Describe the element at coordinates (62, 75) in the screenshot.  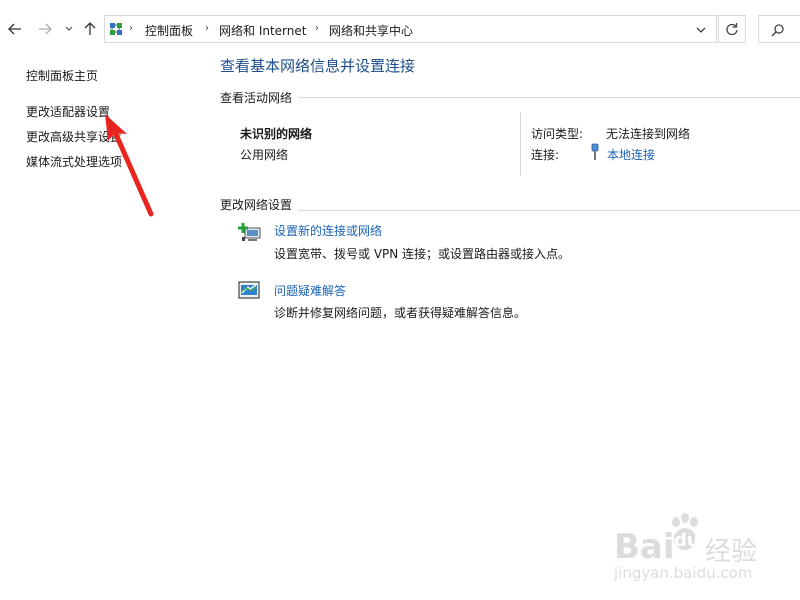
I see `control-panel-home-link: 控制面板主页` at that location.